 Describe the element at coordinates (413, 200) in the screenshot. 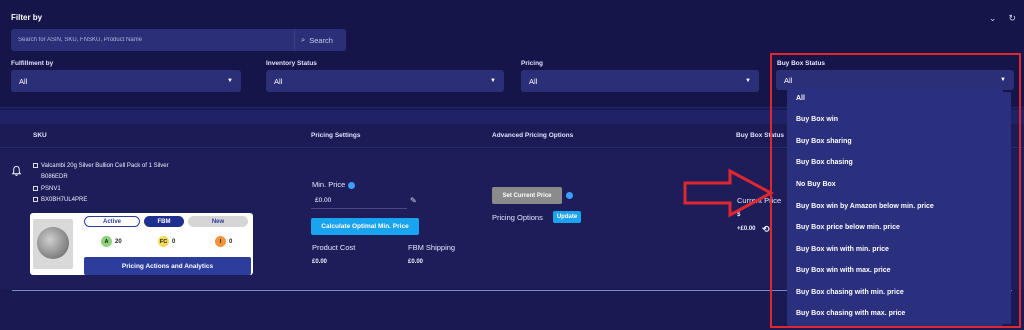

I see `pencil-icon: ✎` at that location.